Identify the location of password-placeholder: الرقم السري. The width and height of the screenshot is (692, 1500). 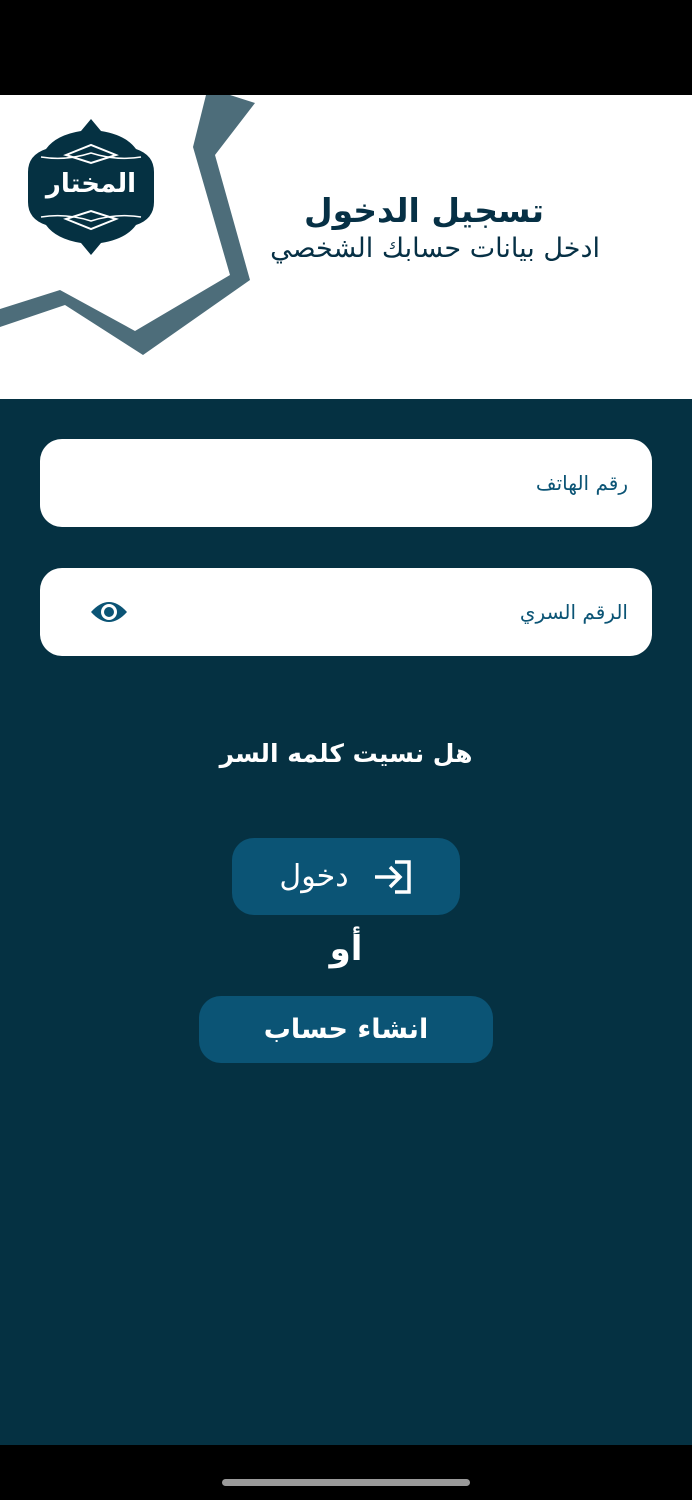
(573, 612).